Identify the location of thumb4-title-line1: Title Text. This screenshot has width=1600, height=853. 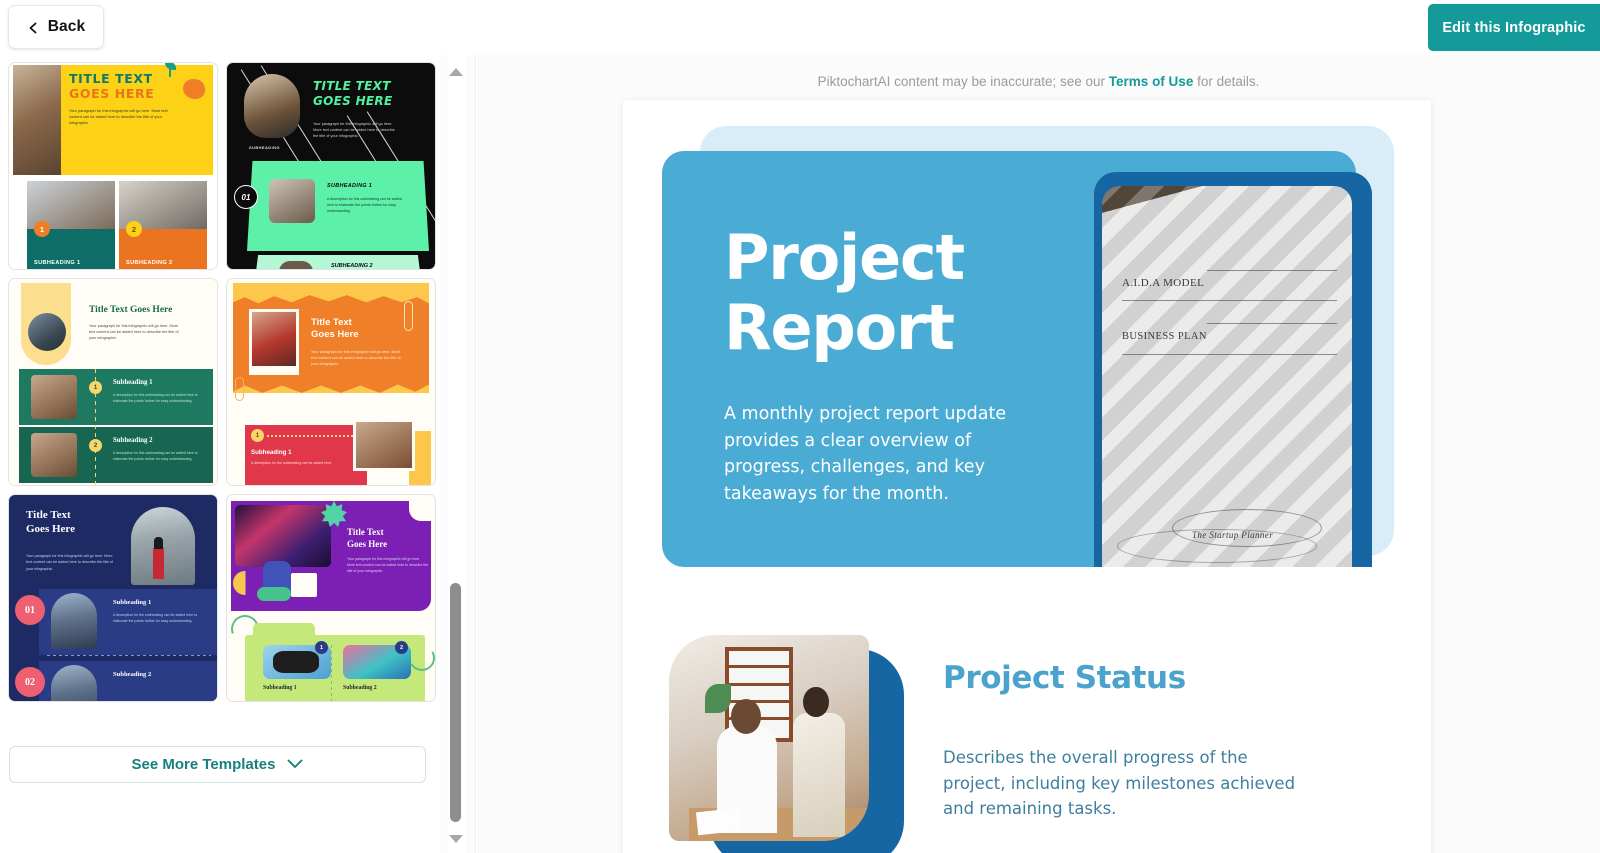
(331, 322).